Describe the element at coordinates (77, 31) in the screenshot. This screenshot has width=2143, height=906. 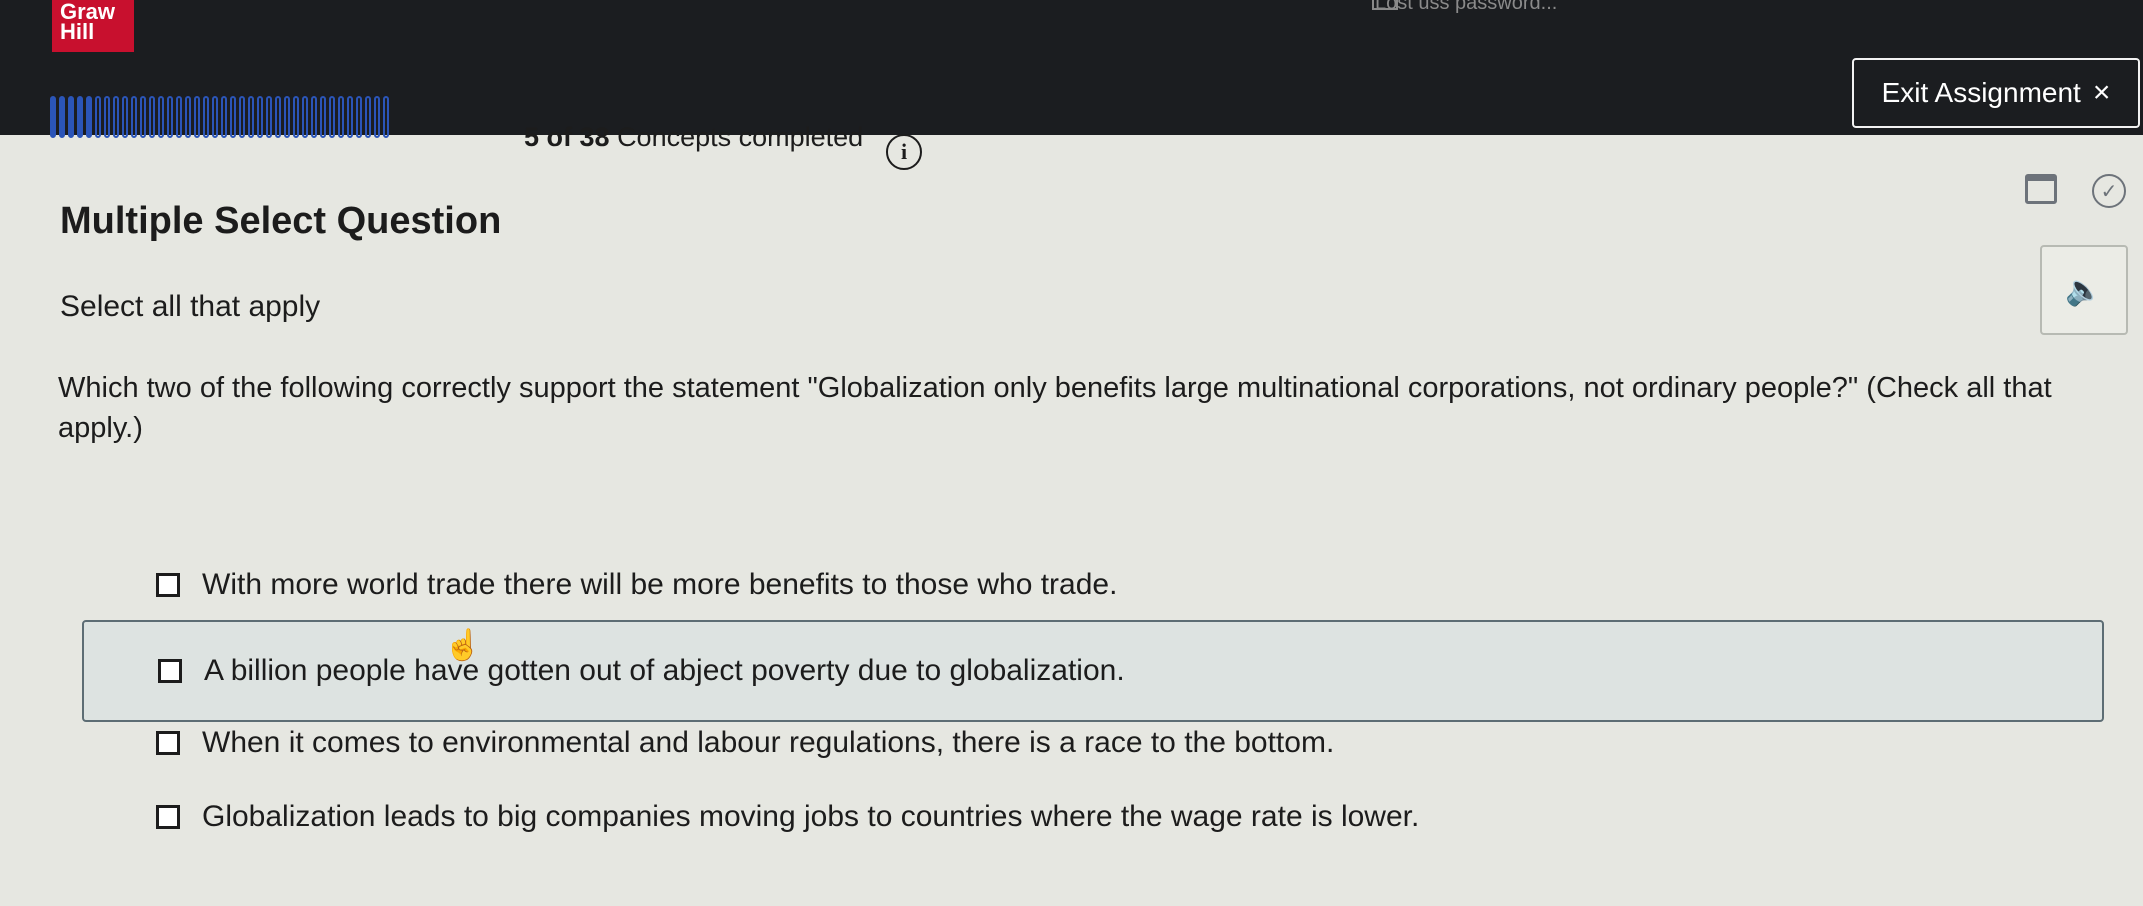
I see `logo-line-2: Hill` at that location.